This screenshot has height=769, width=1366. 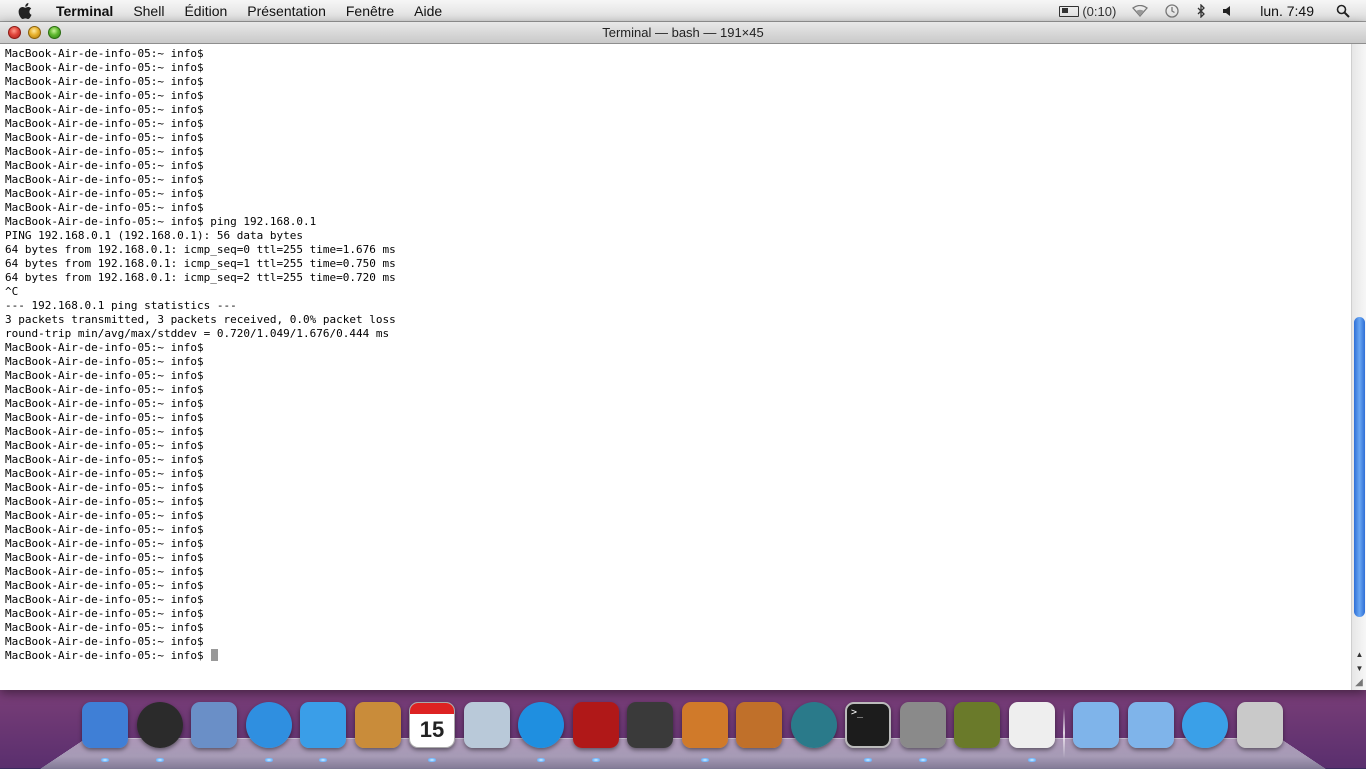 I want to click on imovie-icon, so click(x=650, y=725).